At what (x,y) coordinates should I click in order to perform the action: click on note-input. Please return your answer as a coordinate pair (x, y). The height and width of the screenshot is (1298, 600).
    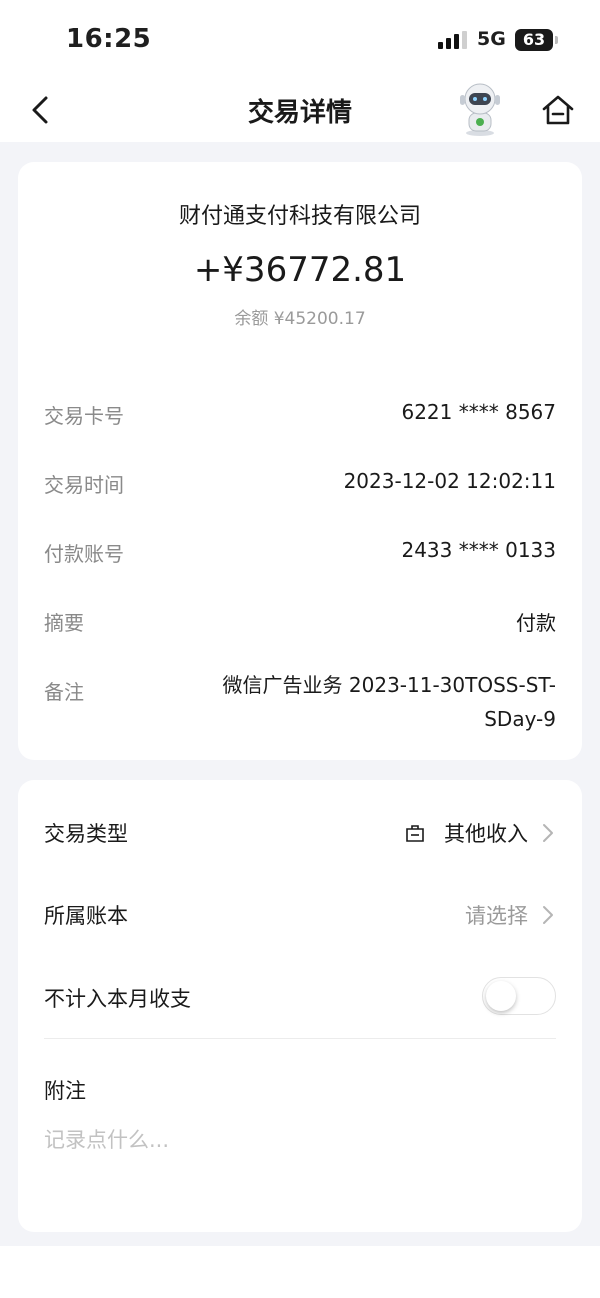
    Looking at the image, I should click on (300, 1140).